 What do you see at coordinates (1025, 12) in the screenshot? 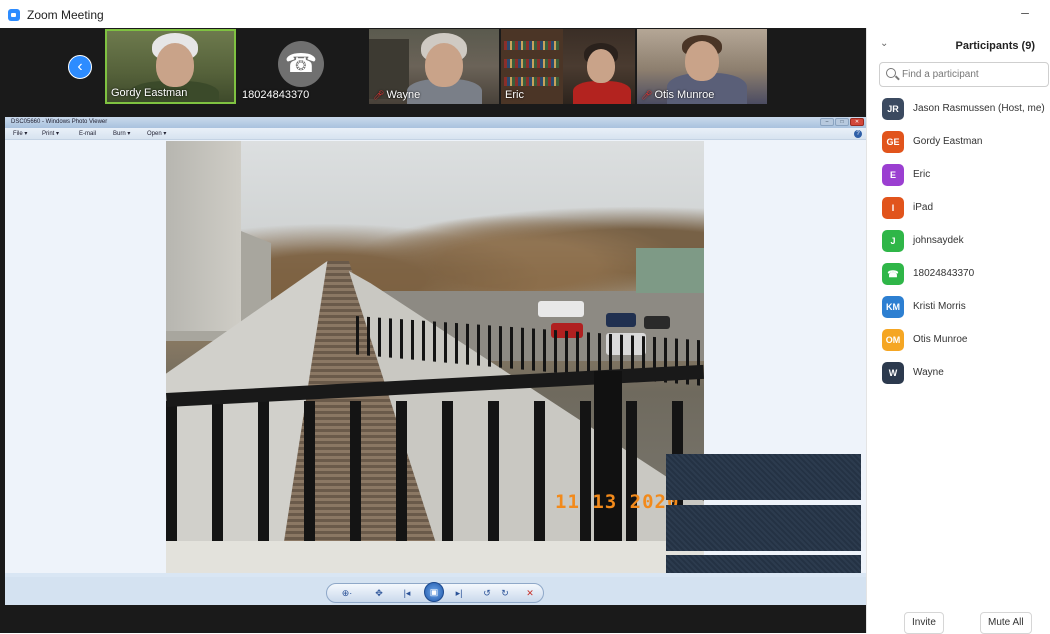
I see `minimize-button: –` at bounding box center [1025, 12].